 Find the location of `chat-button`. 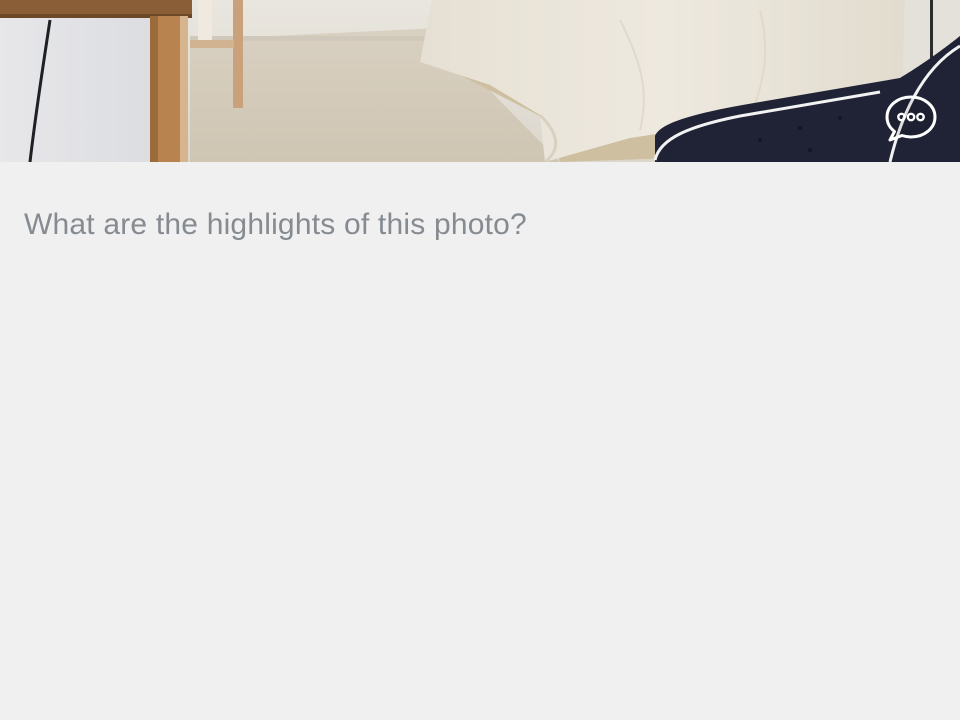

chat-button is located at coordinates (911, 119).